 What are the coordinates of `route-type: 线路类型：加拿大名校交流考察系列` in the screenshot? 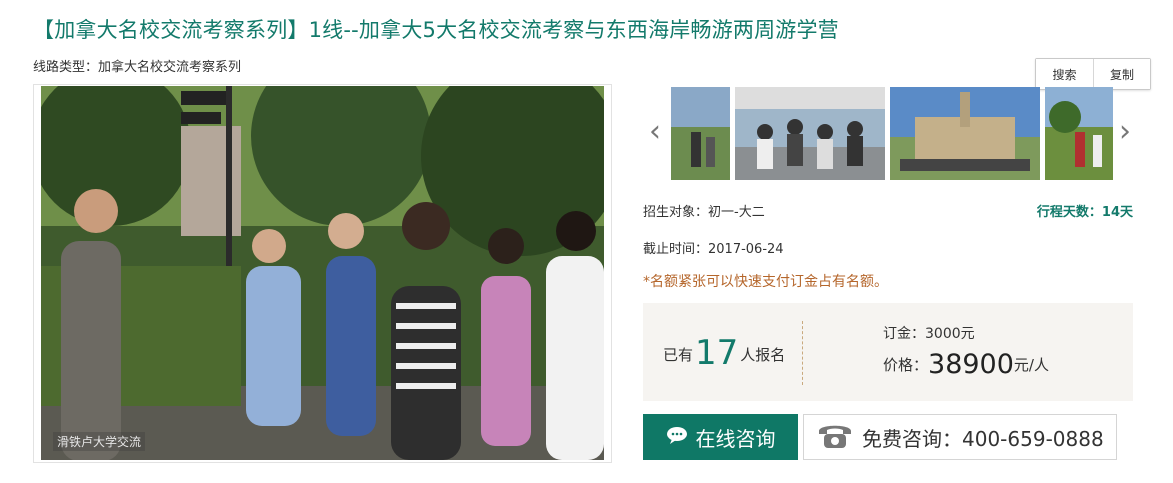 It's located at (137, 67).